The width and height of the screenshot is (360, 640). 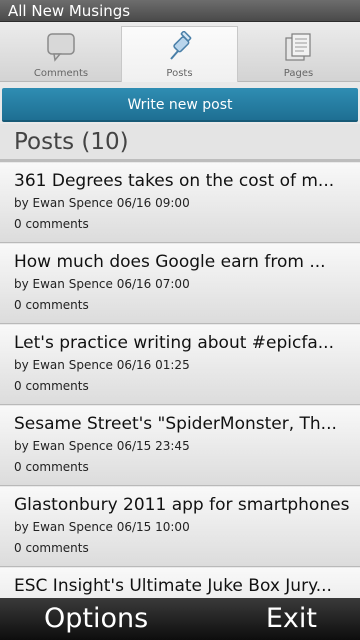 I want to click on speech-bubble-icon, so click(x=61, y=47).